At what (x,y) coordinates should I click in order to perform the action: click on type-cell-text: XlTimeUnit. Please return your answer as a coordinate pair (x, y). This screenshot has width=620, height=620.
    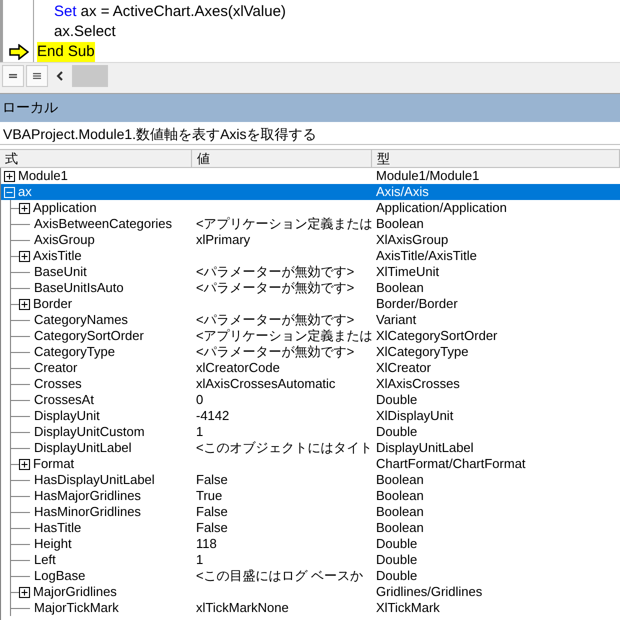
    Looking at the image, I should click on (407, 272).